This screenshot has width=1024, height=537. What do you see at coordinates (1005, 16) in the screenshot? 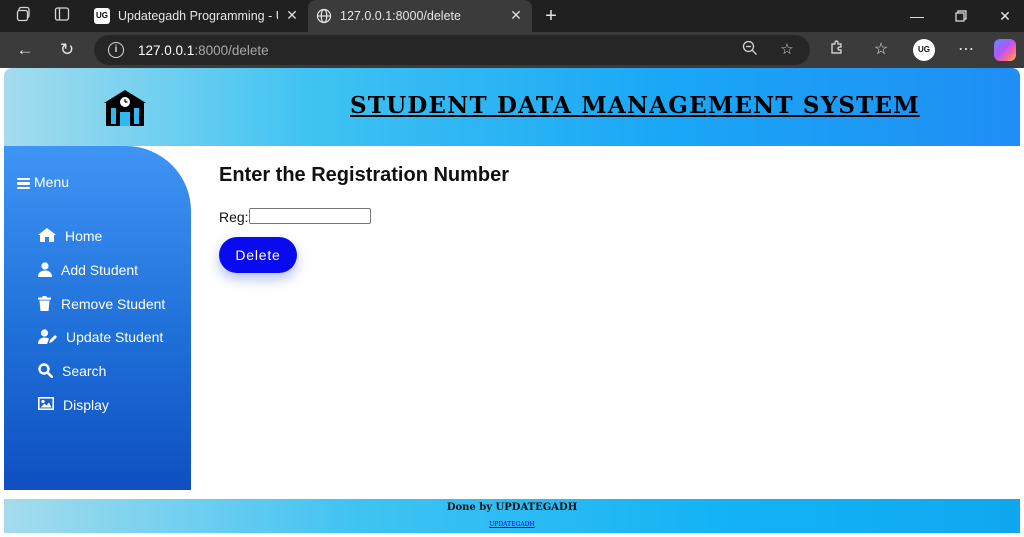
I see `close-window-icon: ✕` at bounding box center [1005, 16].